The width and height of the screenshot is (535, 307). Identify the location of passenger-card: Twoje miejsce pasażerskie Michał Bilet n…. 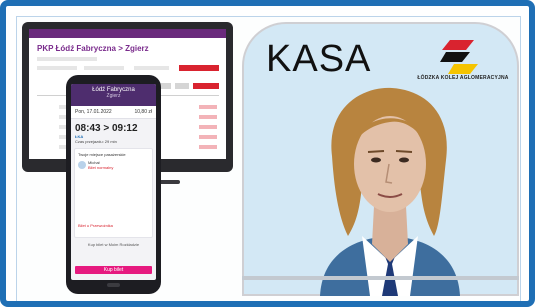
(113, 193).